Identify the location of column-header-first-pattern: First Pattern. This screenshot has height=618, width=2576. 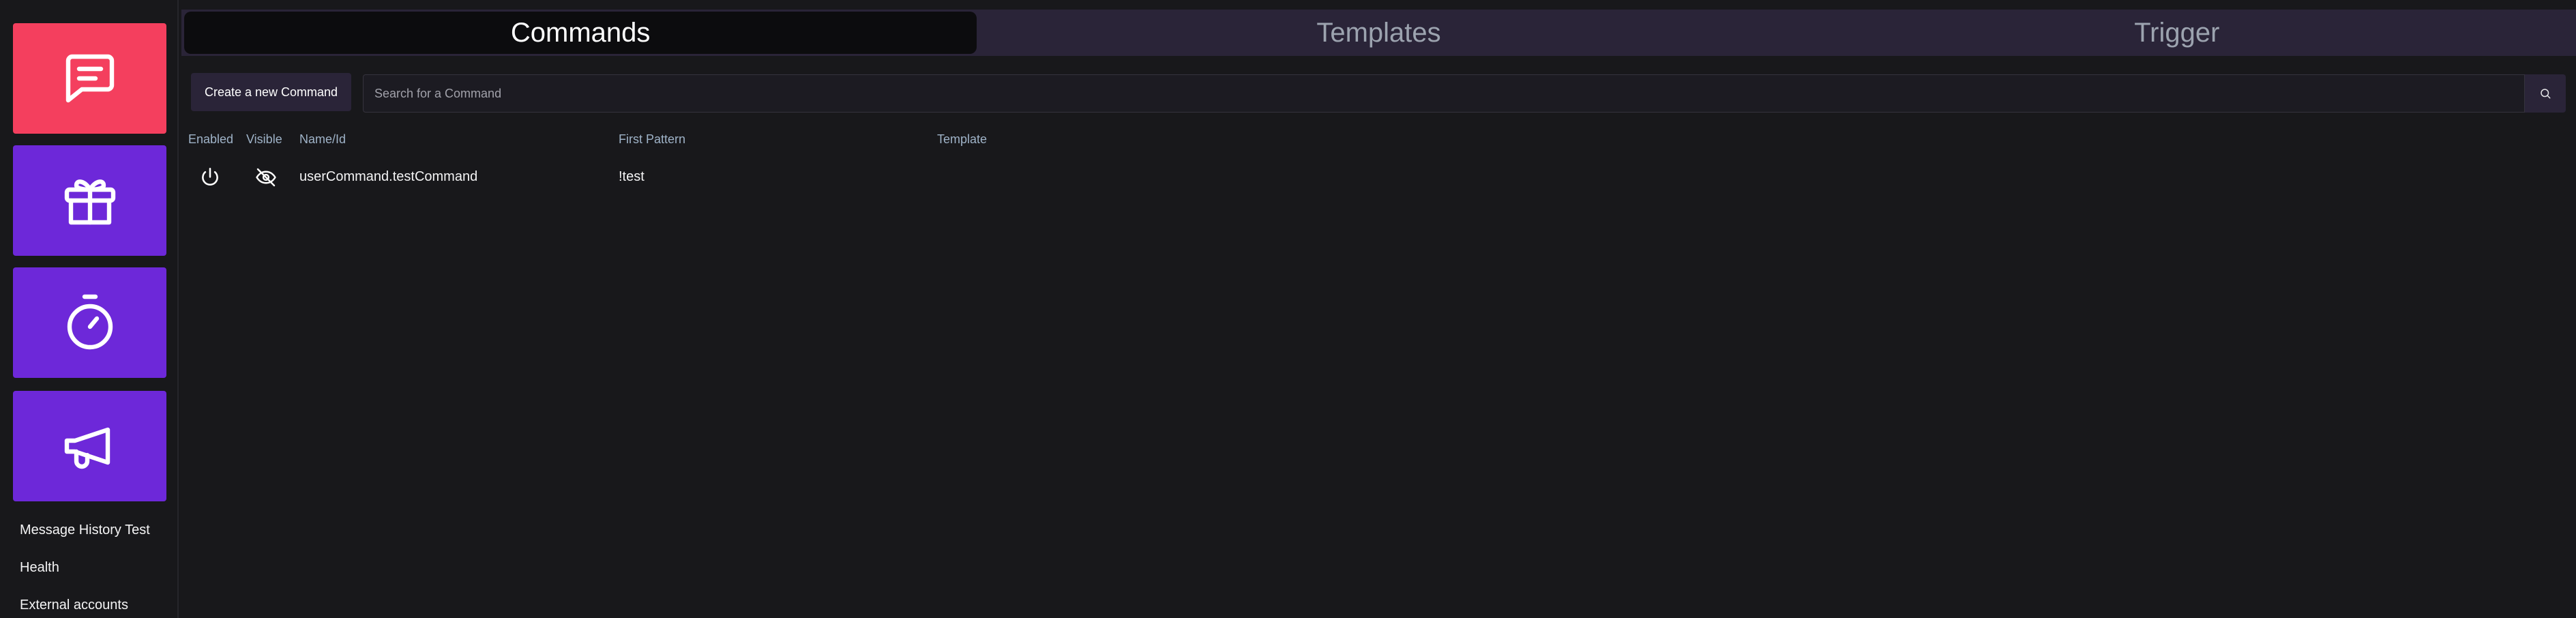
(652, 139).